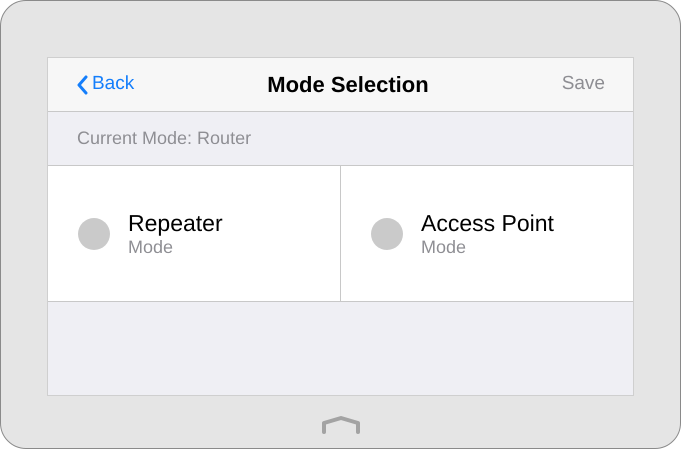 This screenshot has width=681, height=449. Describe the element at coordinates (164, 138) in the screenshot. I see `current-mode-label: Current Mode: Router` at that location.